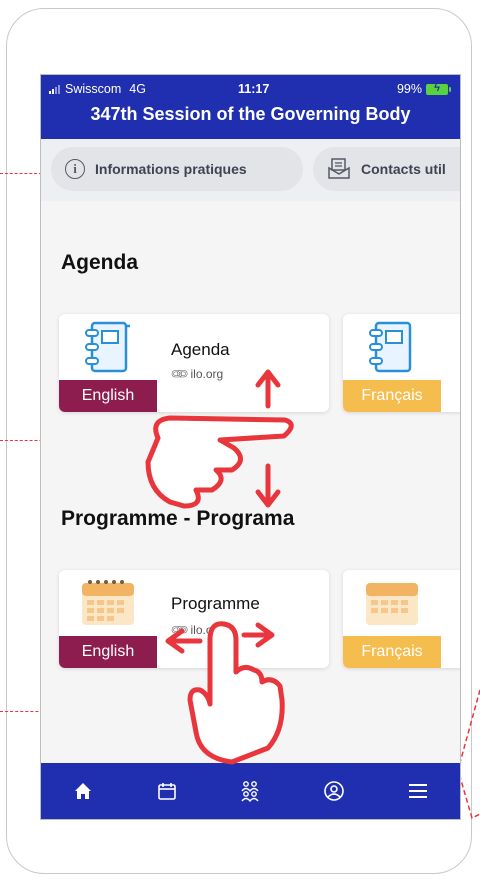 Image resolution: width=480 pixels, height=881 pixels. What do you see at coordinates (178, 518) in the screenshot?
I see `section-title-programme: Programme - Programa` at bounding box center [178, 518].